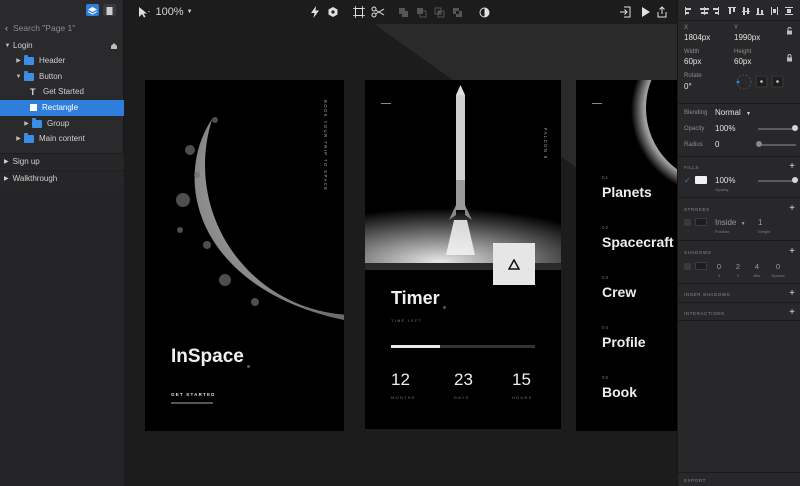  I want to click on opacity-slider-track, so click(777, 129).